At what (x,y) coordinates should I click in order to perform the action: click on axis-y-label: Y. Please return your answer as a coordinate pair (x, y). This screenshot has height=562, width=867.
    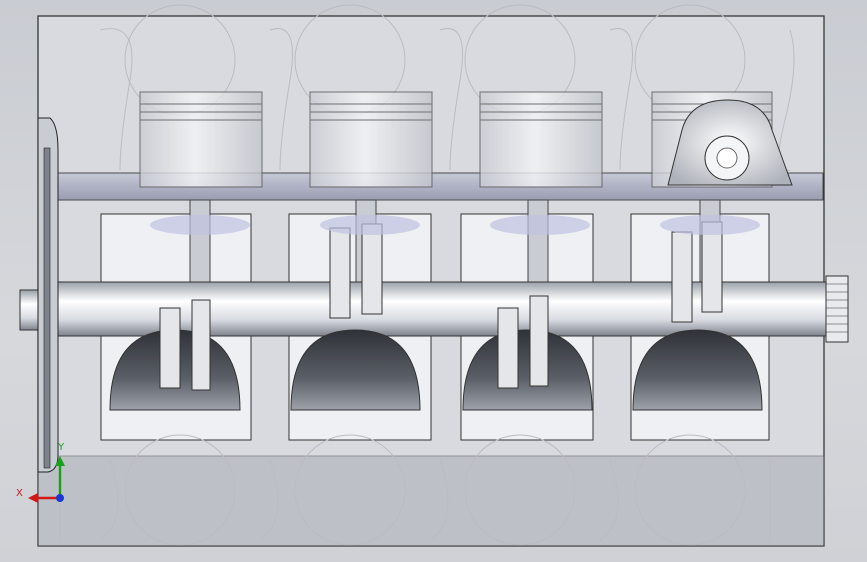
    Looking at the image, I should click on (61, 447).